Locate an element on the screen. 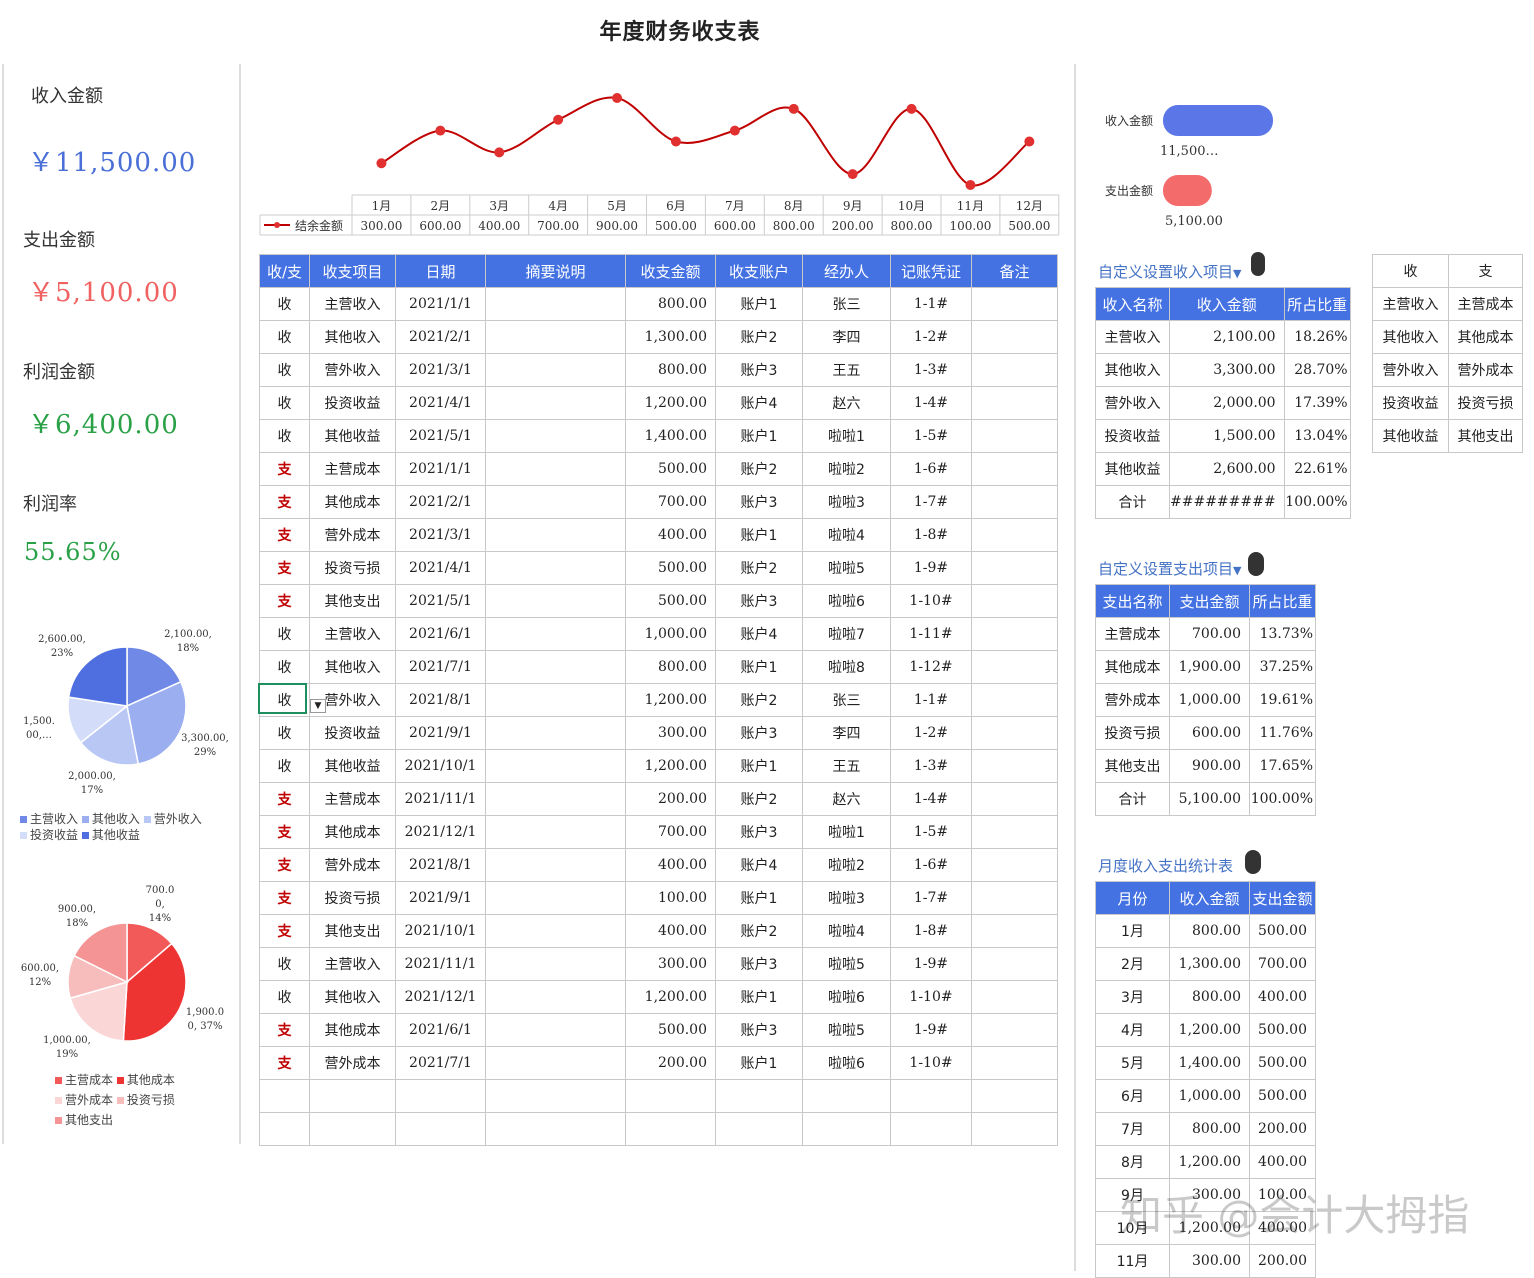 The width and height of the screenshot is (1534, 1278). table-cell: 8月 is located at coordinates (1132, 1162).